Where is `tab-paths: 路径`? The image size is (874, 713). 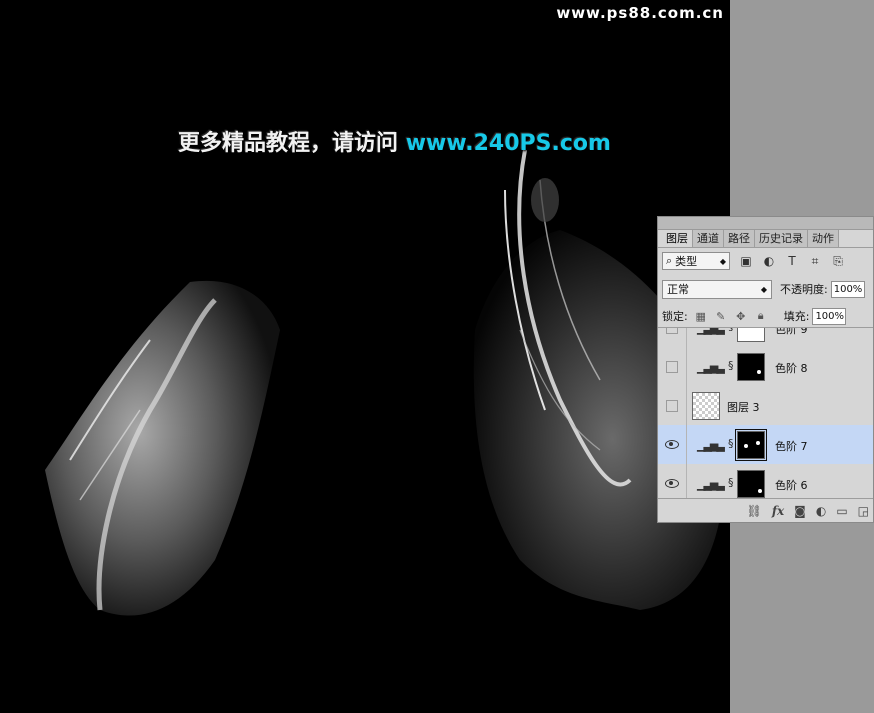 tab-paths: 路径 is located at coordinates (739, 238).